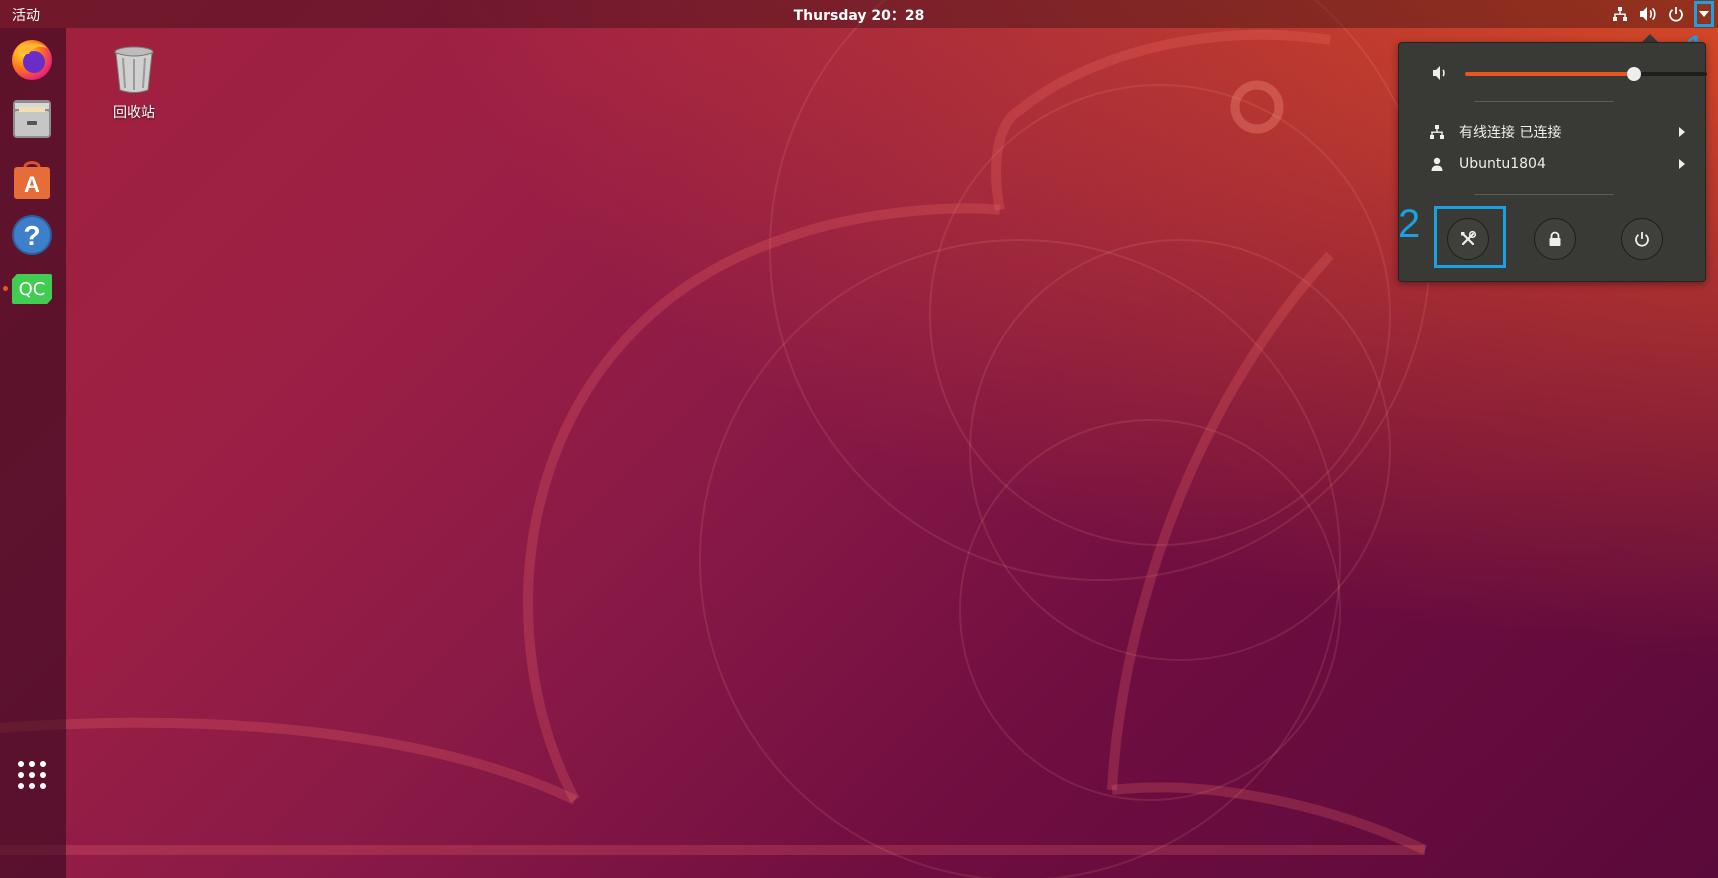 The height and width of the screenshot is (878, 1718). I want to click on network-label: 有线连接 已连接, so click(1510, 133).